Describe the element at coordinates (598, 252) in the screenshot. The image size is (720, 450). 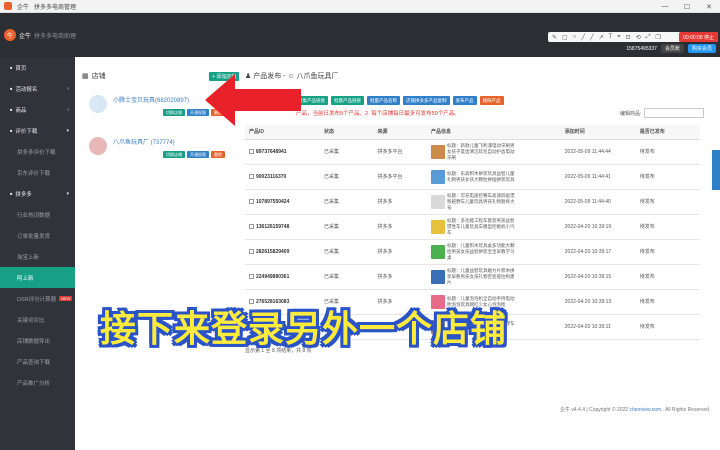
I see `cell-time: 2022-04-20 10:39:17` at that location.